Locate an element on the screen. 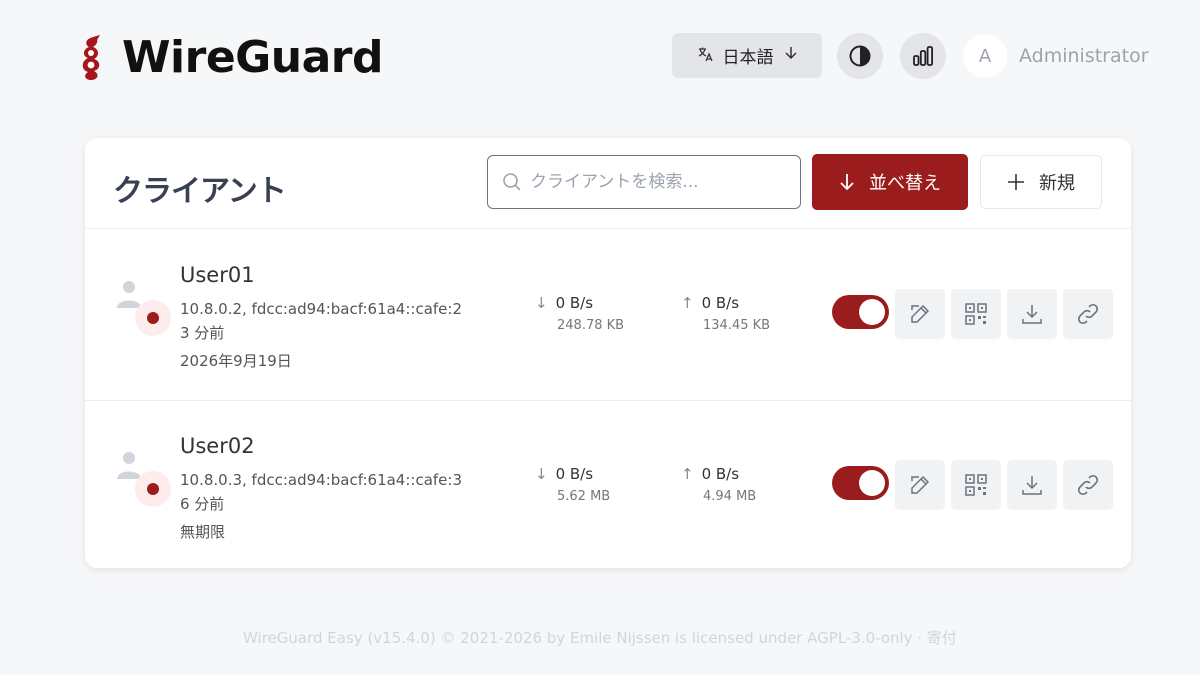 The image size is (1200, 675). stats-button is located at coordinates (923, 56).